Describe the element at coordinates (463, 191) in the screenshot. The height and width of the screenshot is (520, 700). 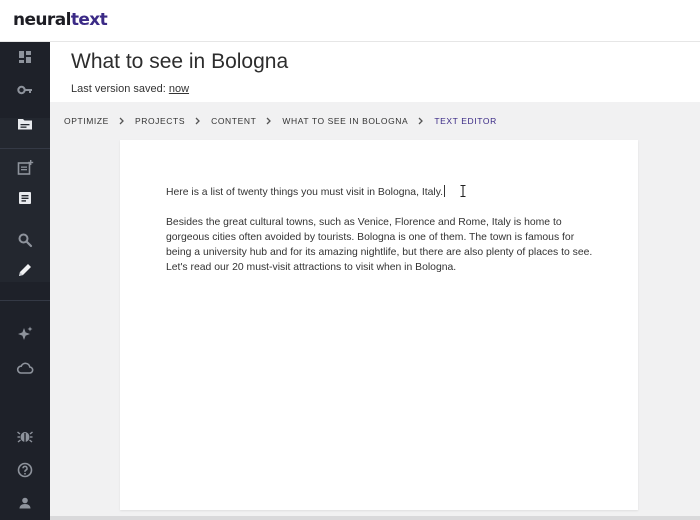
I see `text-cursor-icon` at that location.